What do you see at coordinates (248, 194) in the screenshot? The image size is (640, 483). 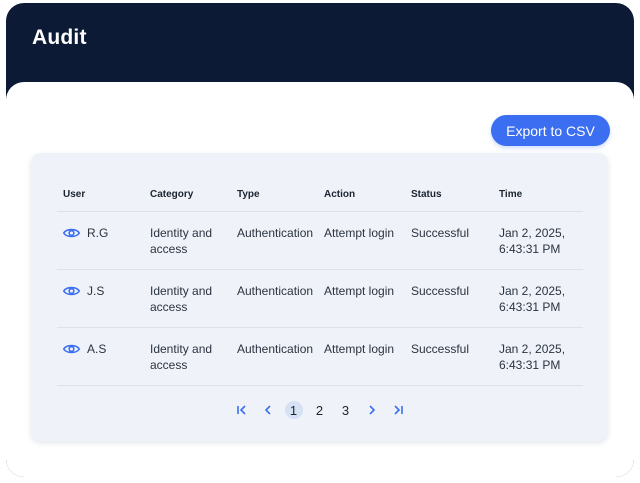 I see `column-header-type: Type` at bounding box center [248, 194].